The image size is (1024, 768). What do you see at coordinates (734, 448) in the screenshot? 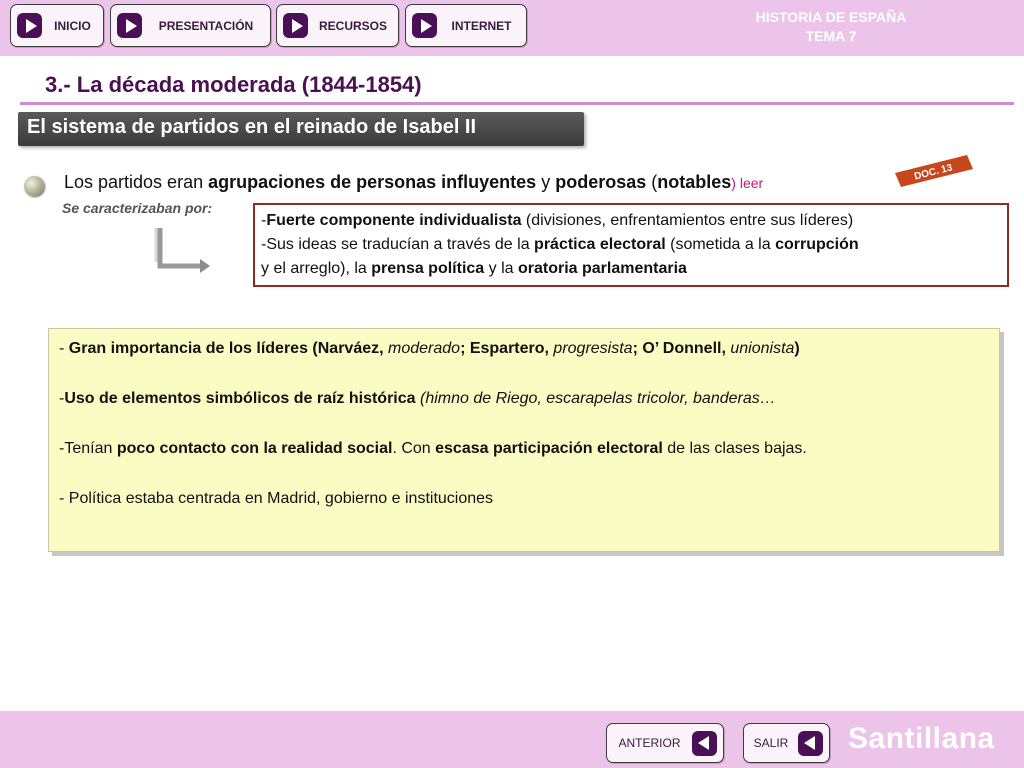
I see `panel-text: de las clases bajas.` at bounding box center [734, 448].